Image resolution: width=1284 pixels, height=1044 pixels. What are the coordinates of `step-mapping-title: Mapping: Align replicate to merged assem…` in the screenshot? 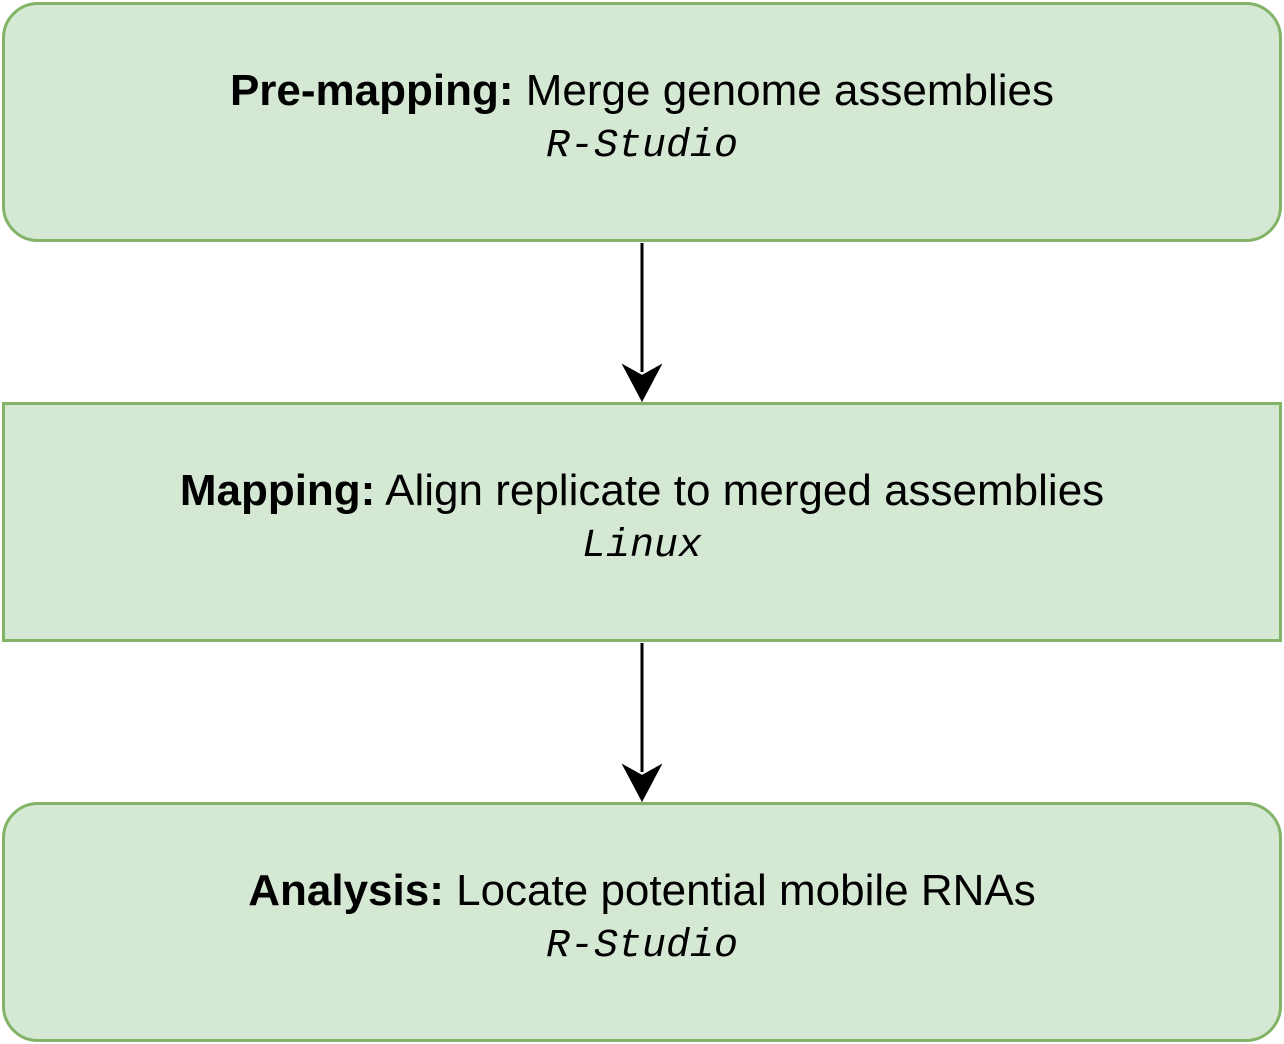 It's located at (642, 491).